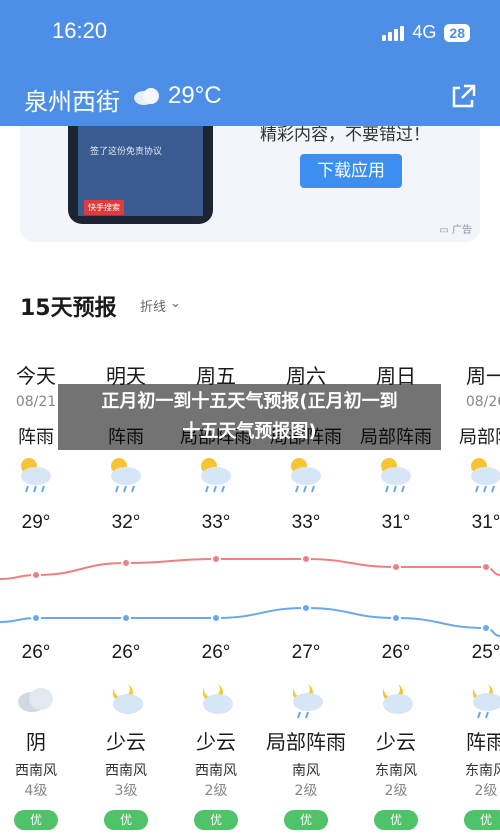 This screenshot has height=835, width=500. Describe the element at coordinates (351, 171) in the screenshot. I see `download-app-button: 下载应用` at that location.